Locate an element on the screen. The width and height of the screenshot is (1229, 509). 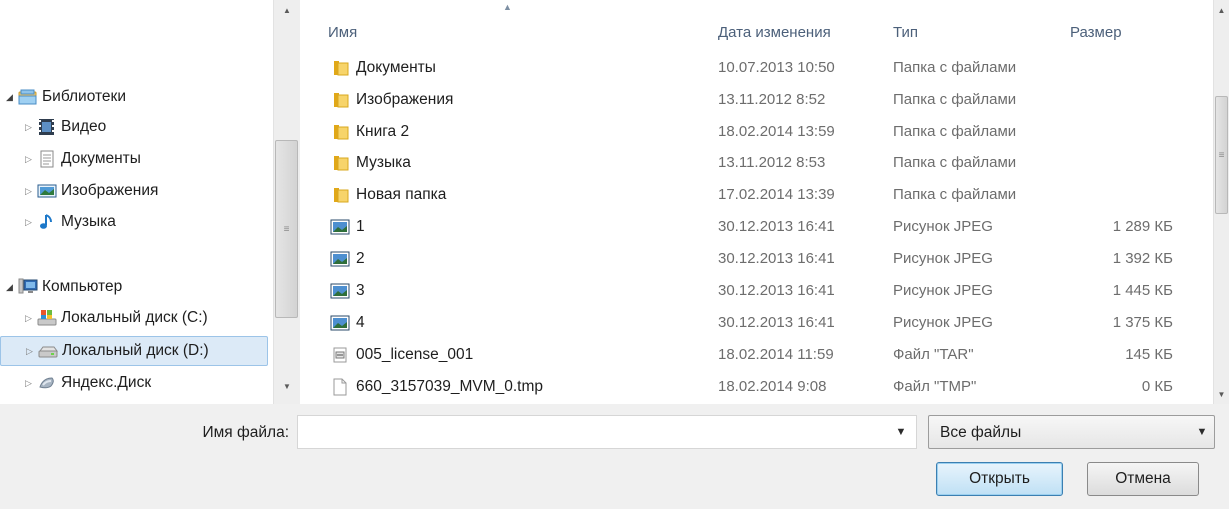
filter-dropdown-arrow-icon: ▼ is located at coordinates (1202, 432).